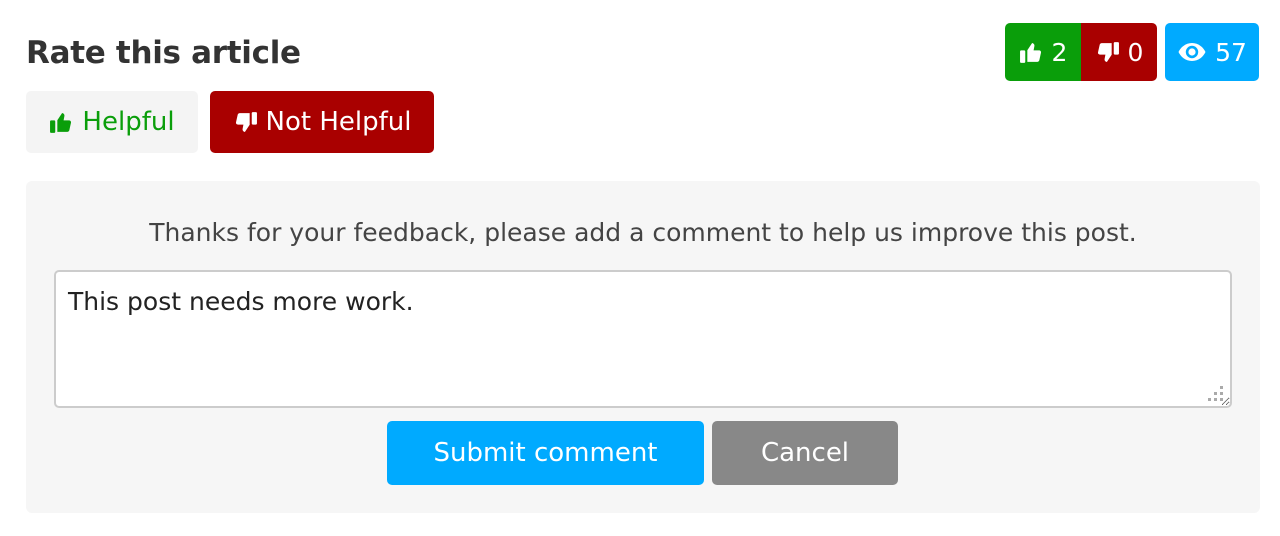  I want to click on not-helpful-button: Not Helpful, so click(322, 122).